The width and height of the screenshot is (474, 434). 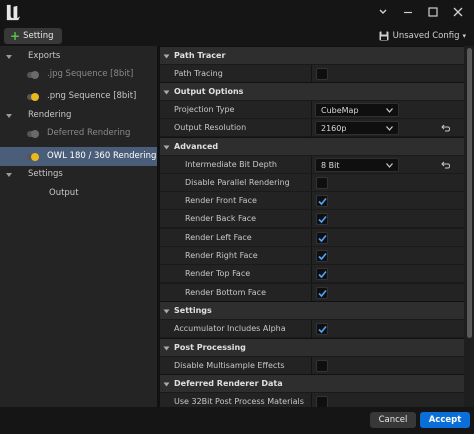 I want to click on tree-item-owl-rendering: OWL 180 / 360 Rendering, so click(x=78, y=156).